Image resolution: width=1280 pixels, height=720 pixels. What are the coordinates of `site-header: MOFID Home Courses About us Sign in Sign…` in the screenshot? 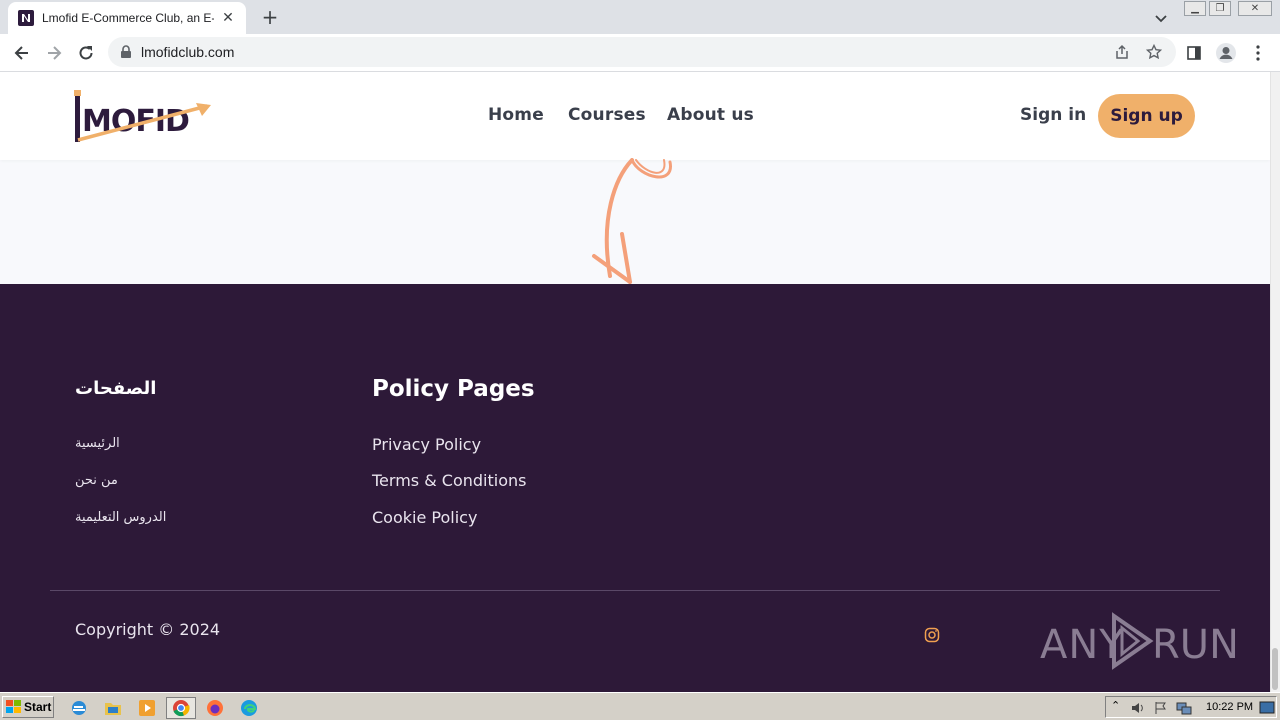 It's located at (635, 116).